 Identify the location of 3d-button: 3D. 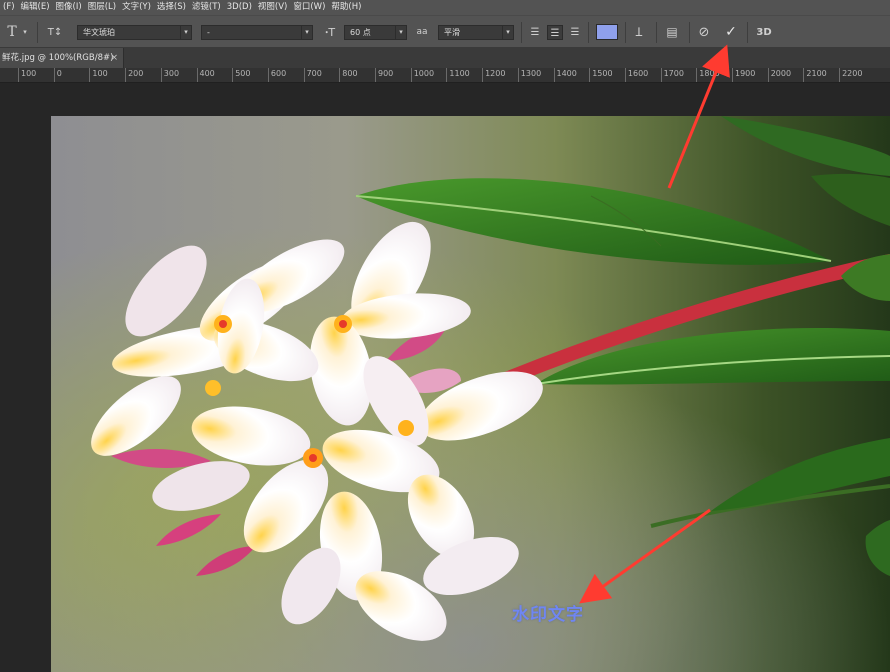
(764, 32).